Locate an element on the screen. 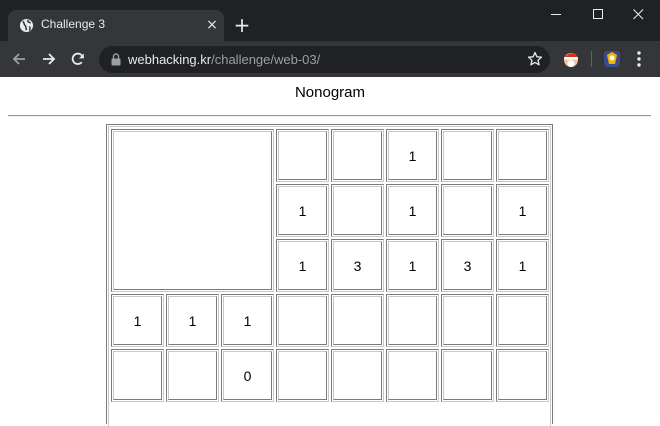 The image size is (660, 426). page-title: Nonogram is located at coordinates (330, 92).